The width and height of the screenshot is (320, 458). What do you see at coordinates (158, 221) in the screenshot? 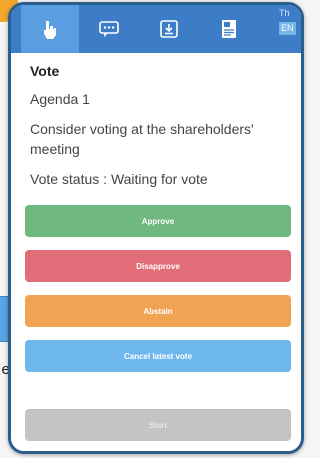
I see `approve-button: Approve` at bounding box center [158, 221].